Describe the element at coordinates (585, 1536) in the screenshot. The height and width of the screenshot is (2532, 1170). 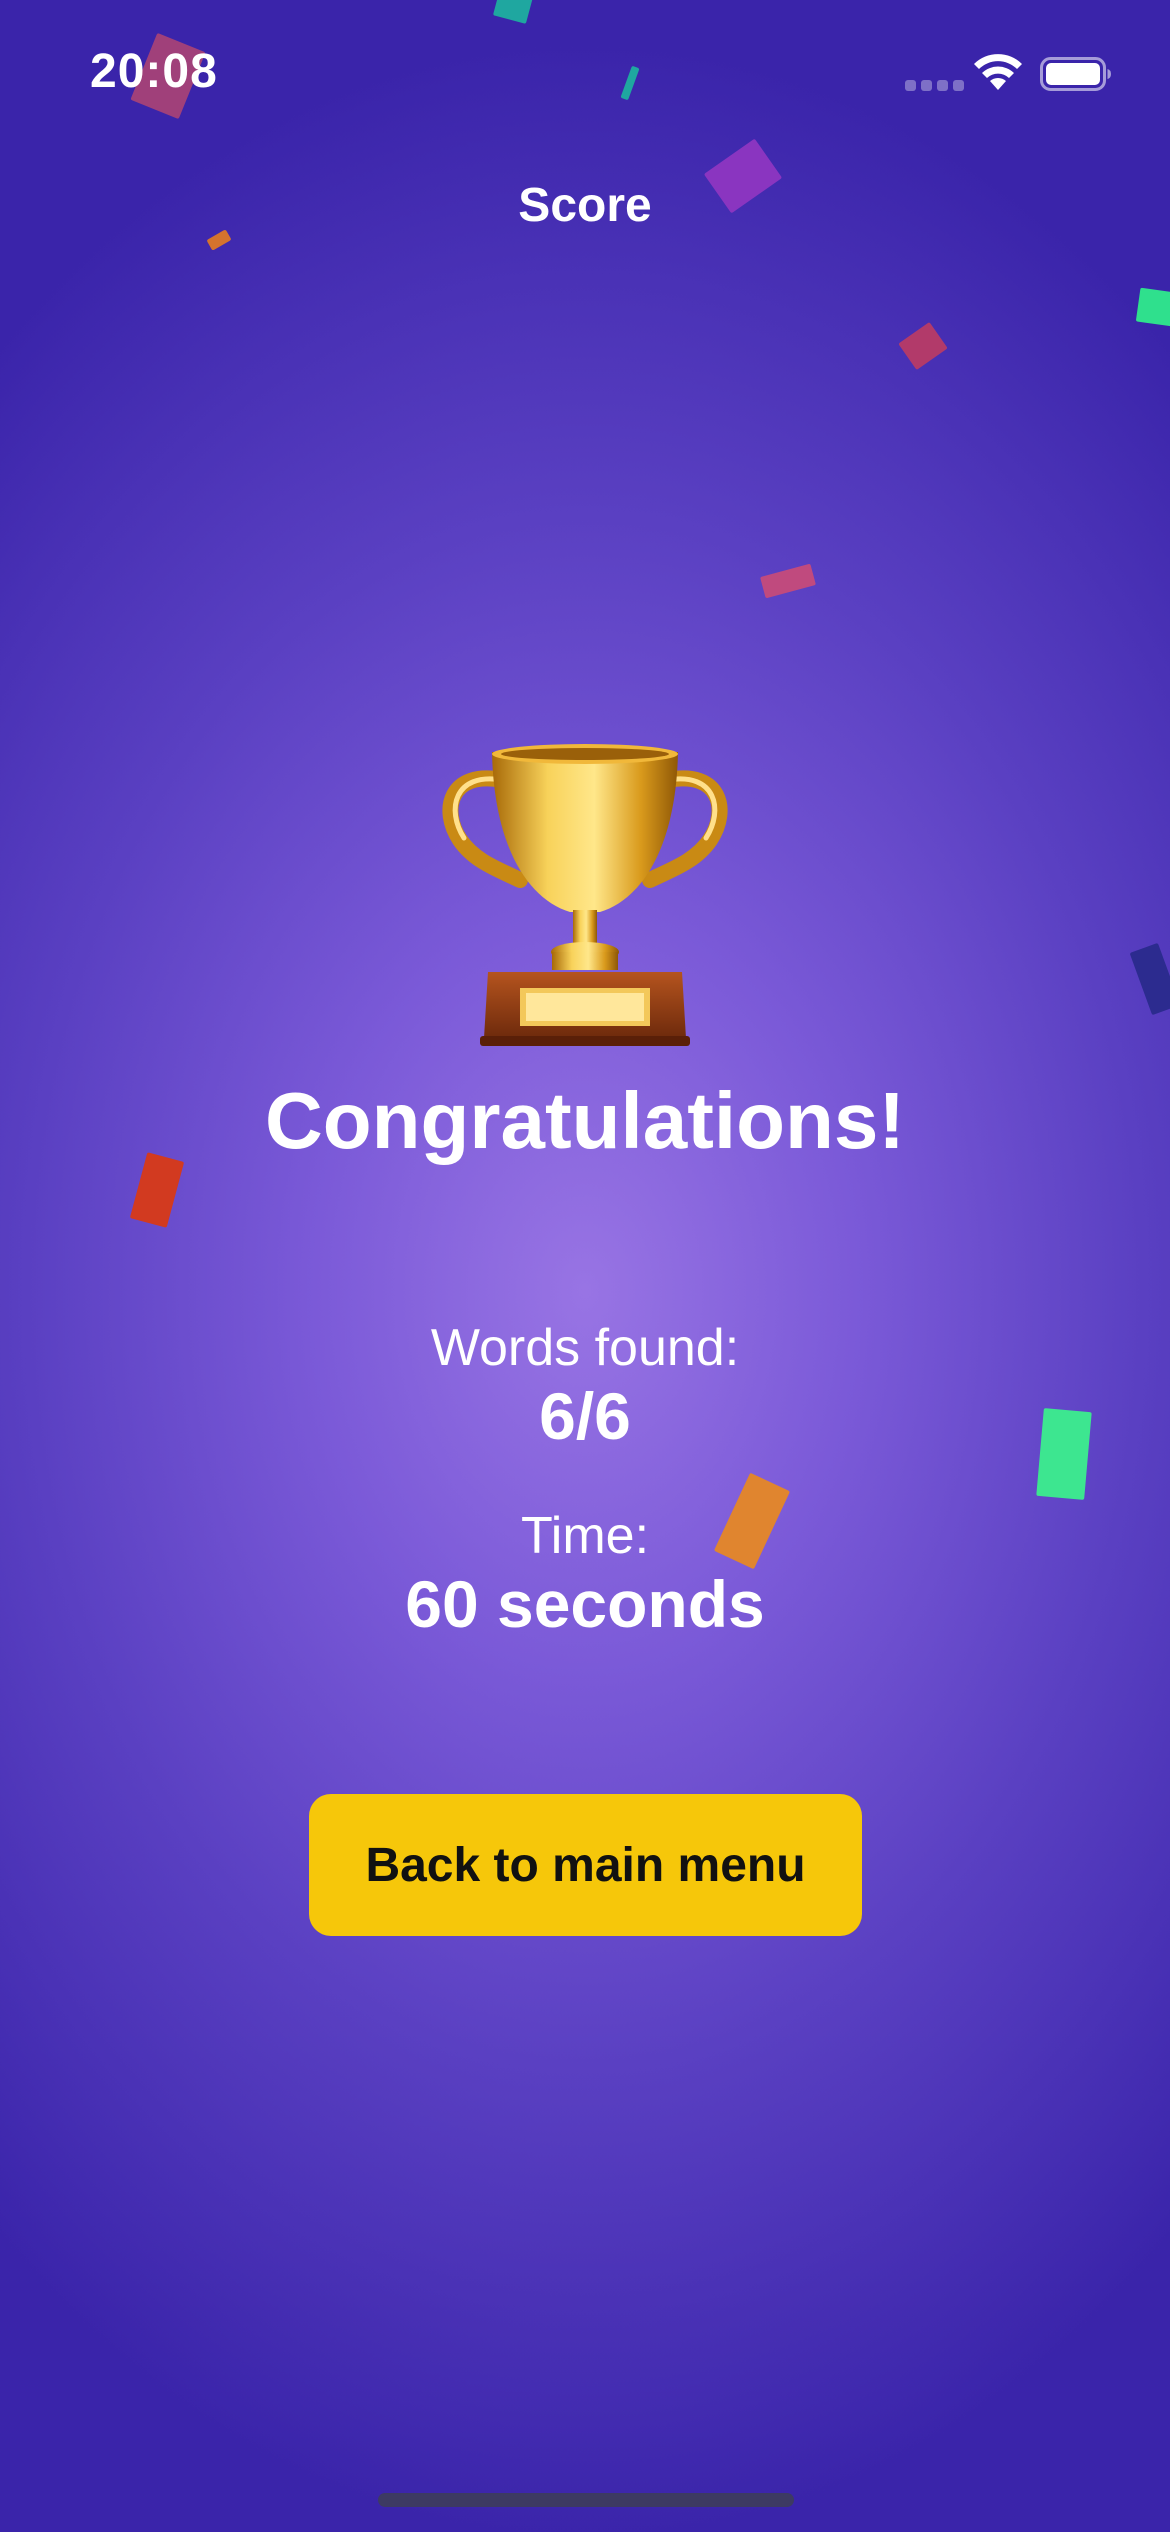
I see `time-label: Time:` at that location.